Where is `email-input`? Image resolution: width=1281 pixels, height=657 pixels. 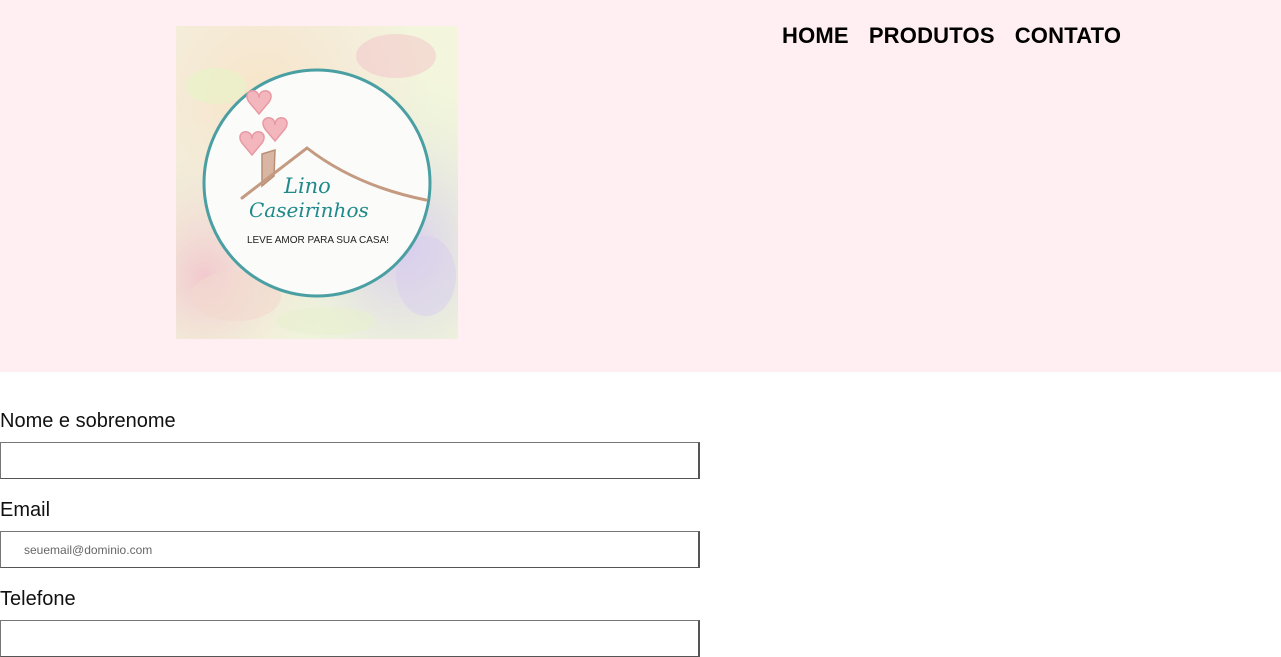 email-input is located at coordinates (350, 549).